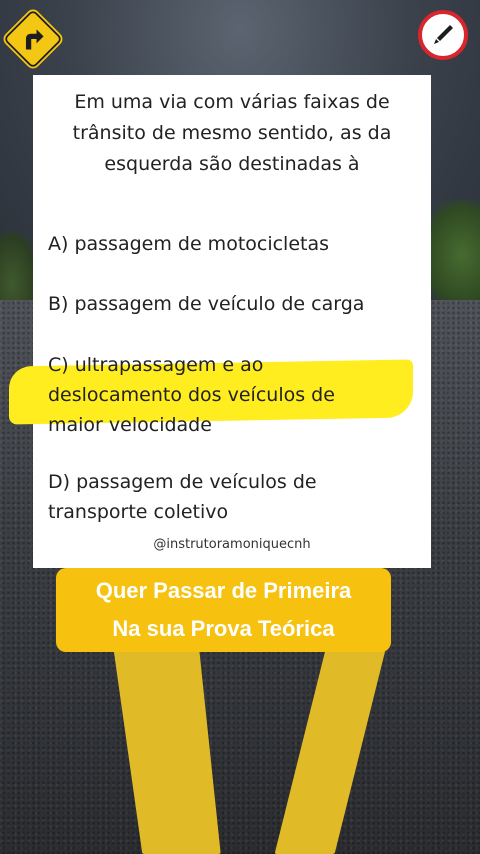  I want to click on option-line: C) ultrapassagem e ao, so click(156, 365).